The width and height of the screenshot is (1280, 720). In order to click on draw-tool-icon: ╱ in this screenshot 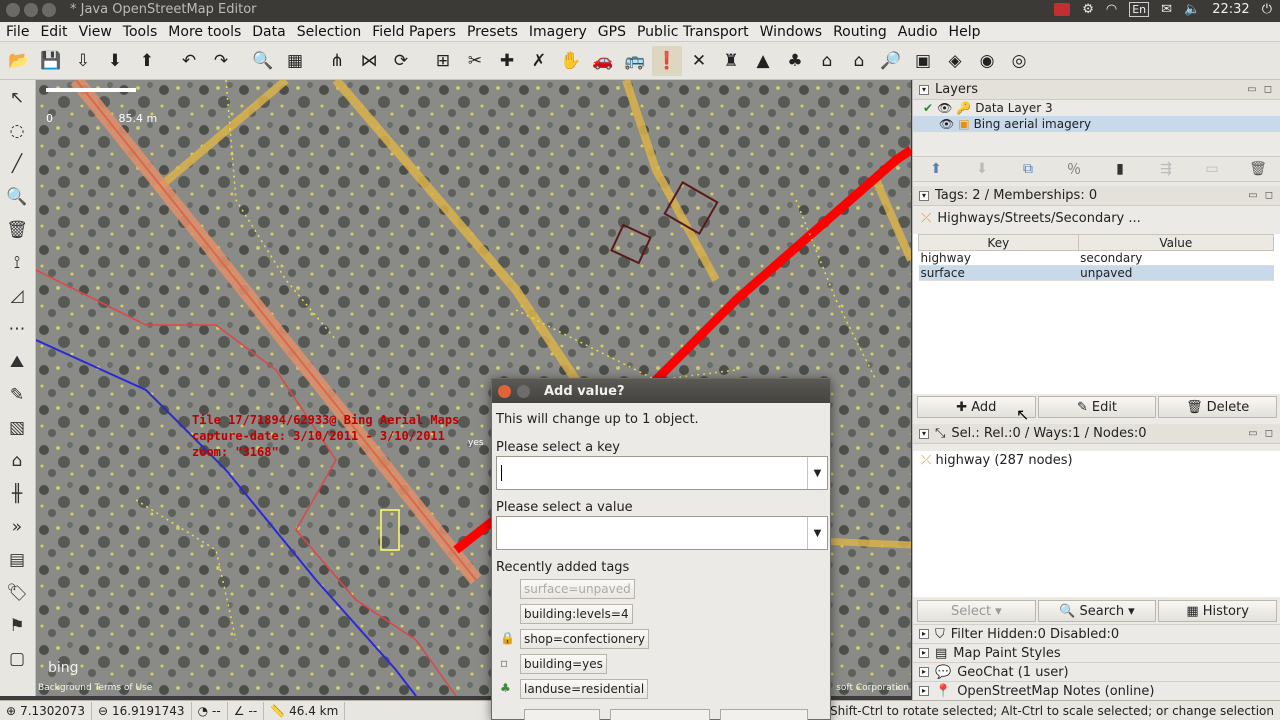, I will do `click(17, 164)`.